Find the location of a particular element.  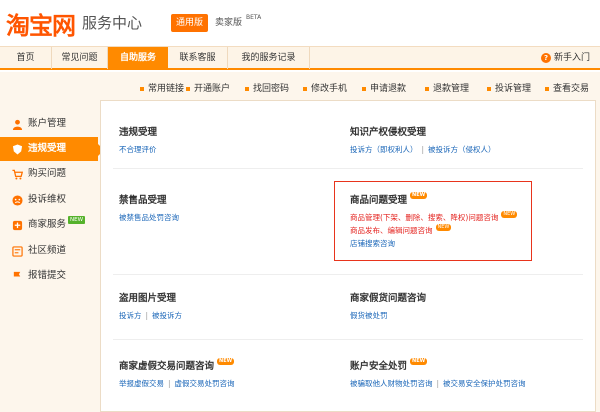

main-nav: 首页 常见问题 自助服务 联系客服 我的服务记录 ? 新手入门 is located at coordinates (300, 58).